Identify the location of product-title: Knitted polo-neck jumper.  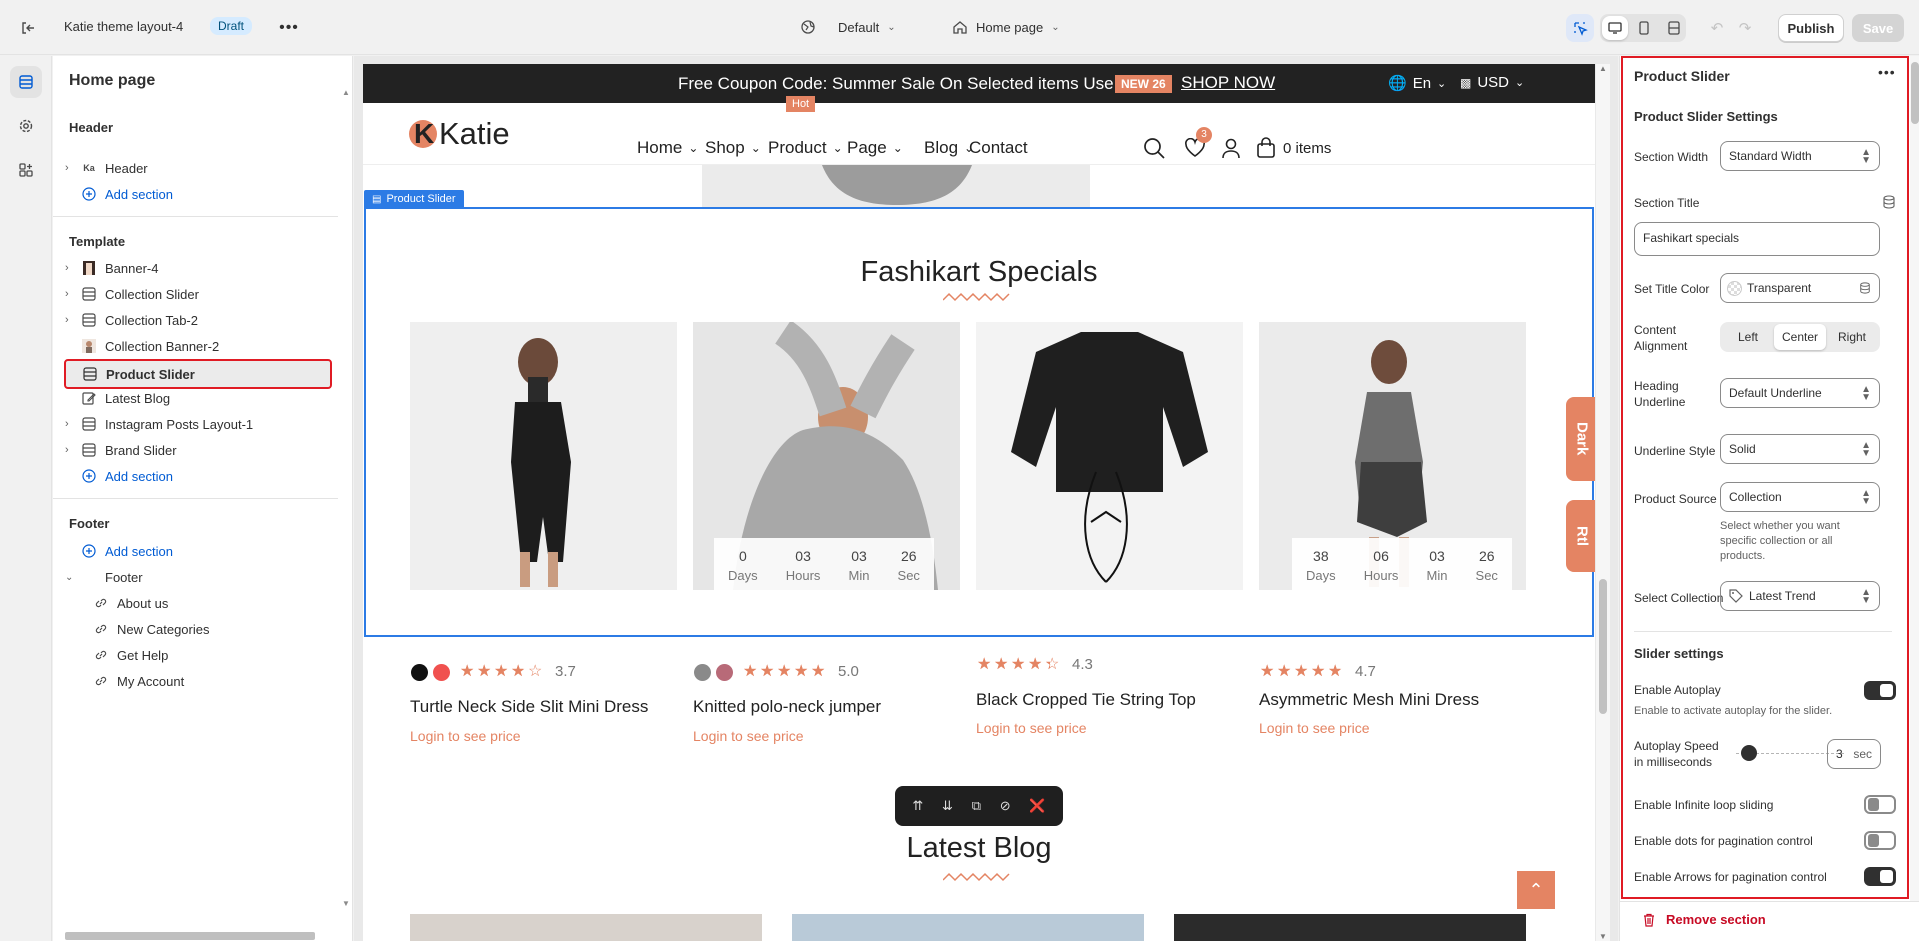
(787, 707).